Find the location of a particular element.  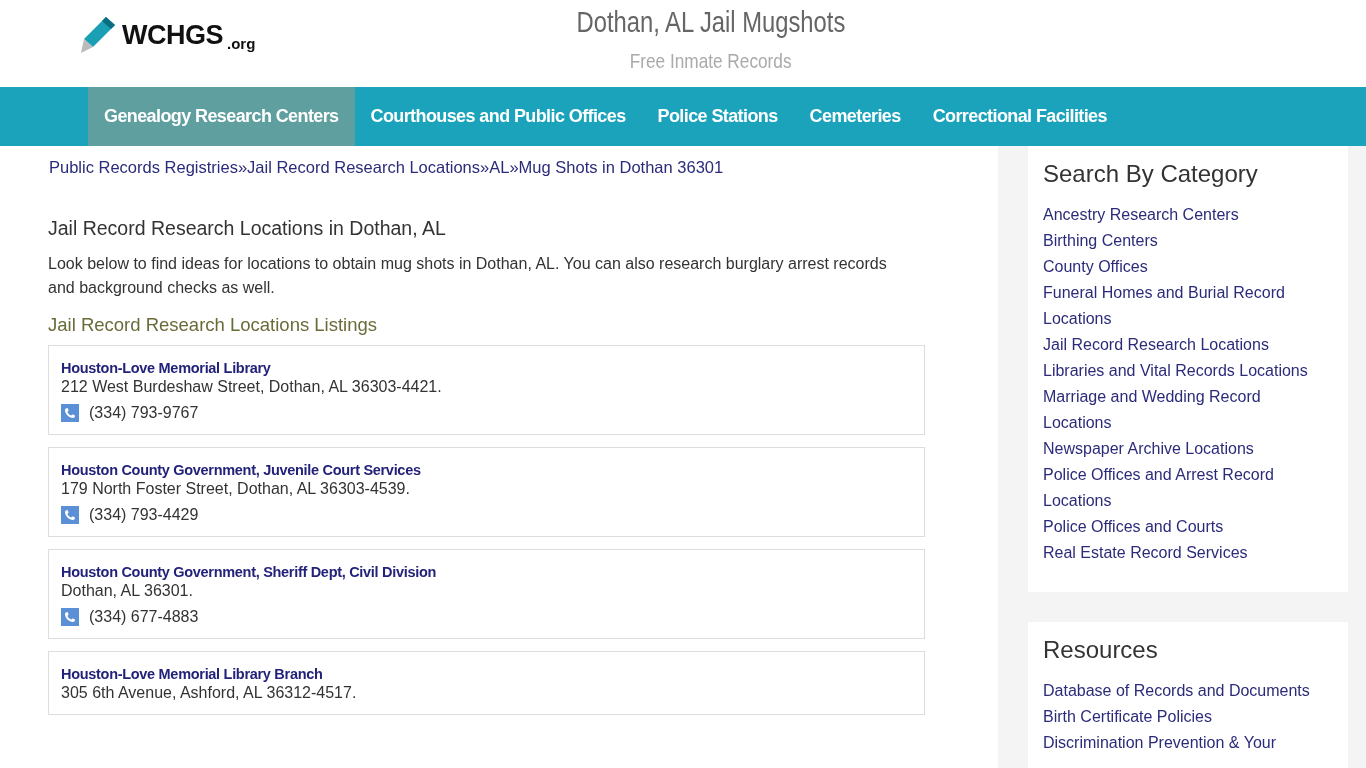

listing-name: Houston County Government, Juvenile Court Services is located at coordinates (241, 470).